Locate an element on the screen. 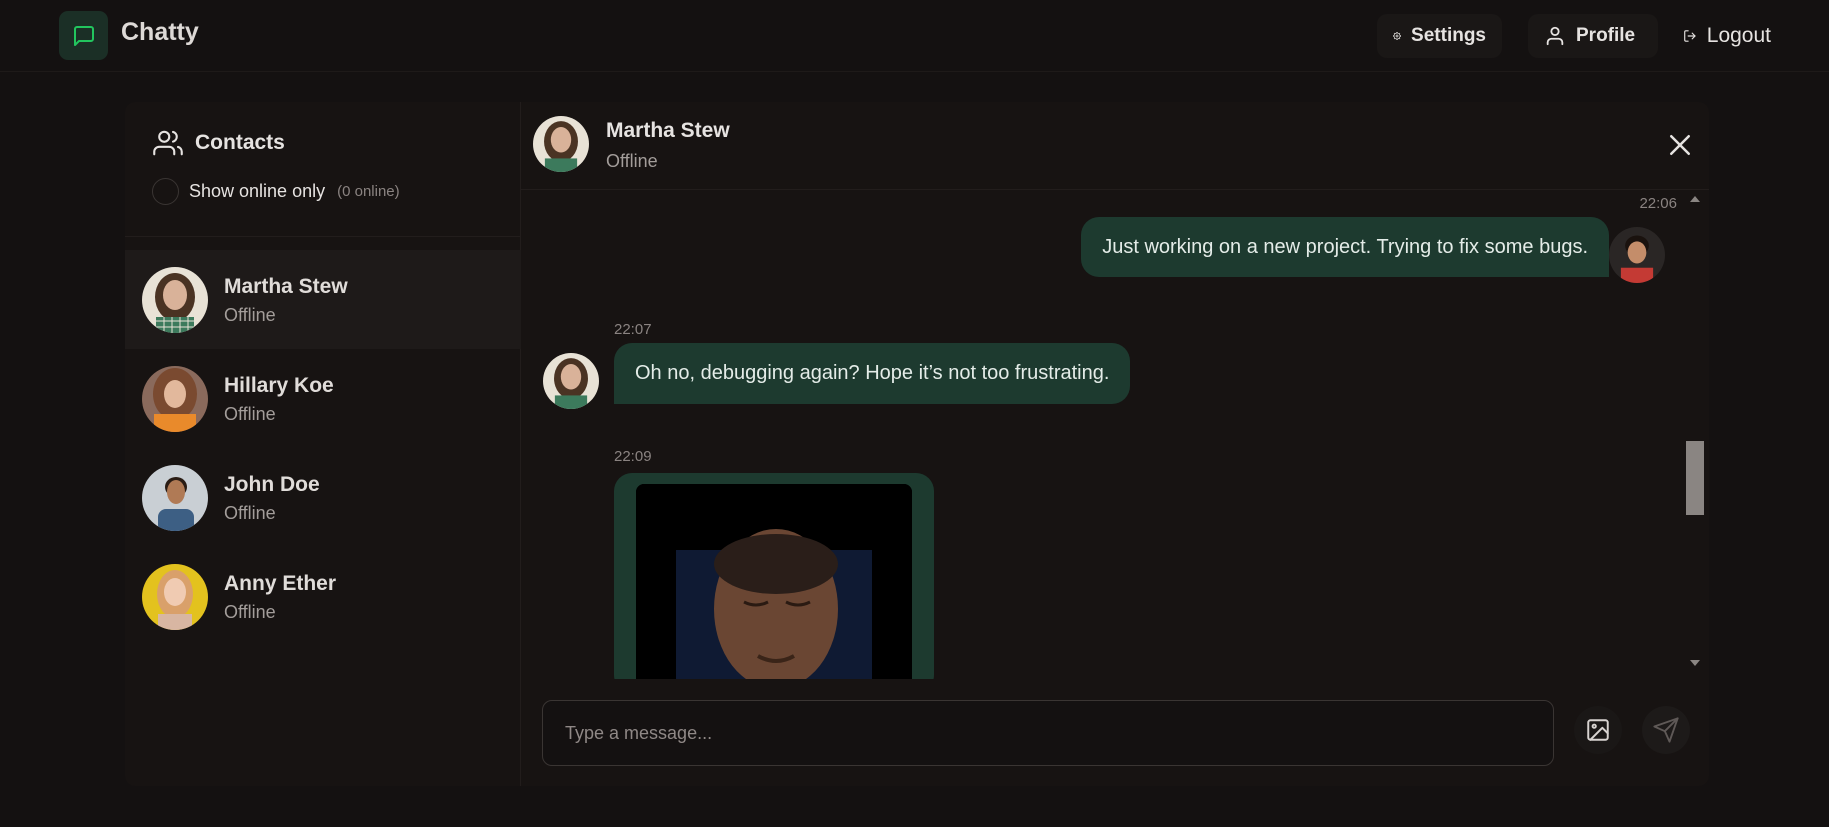  message-image-bubble is located at coordinates (774, 576).